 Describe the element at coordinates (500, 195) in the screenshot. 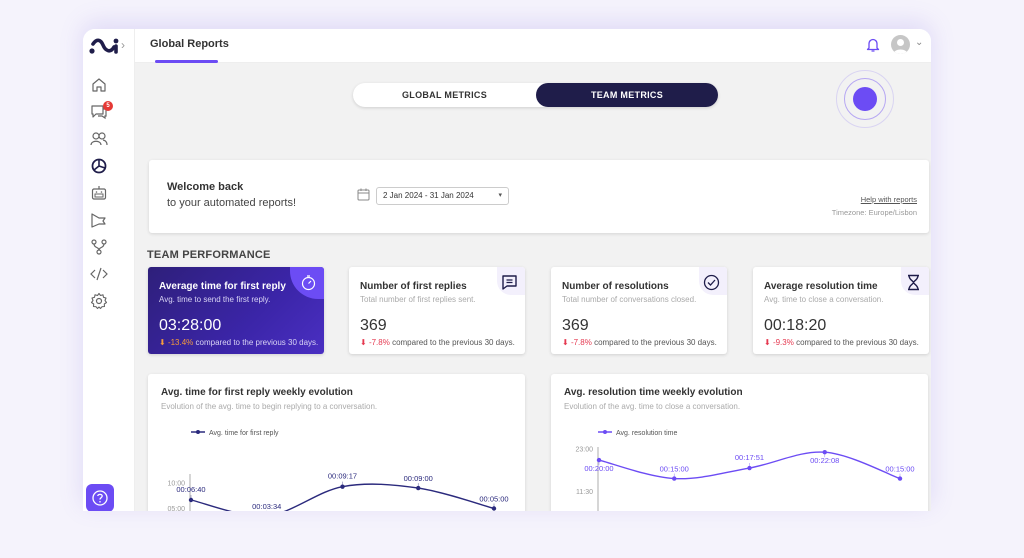

I see `caret-down-icon: ▾` at that location.